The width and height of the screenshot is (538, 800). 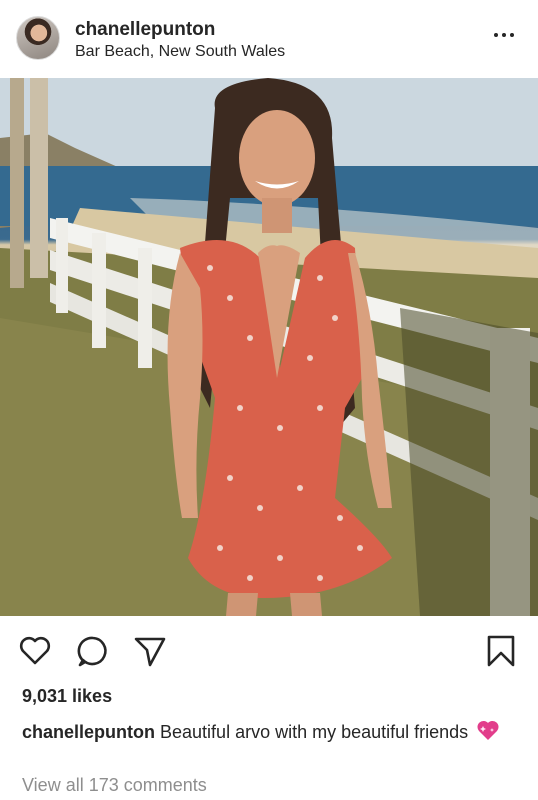 What do you see at coordinates (269, 651) in the screenshot?
I see `action-bar` at bounding box center [269, 651].